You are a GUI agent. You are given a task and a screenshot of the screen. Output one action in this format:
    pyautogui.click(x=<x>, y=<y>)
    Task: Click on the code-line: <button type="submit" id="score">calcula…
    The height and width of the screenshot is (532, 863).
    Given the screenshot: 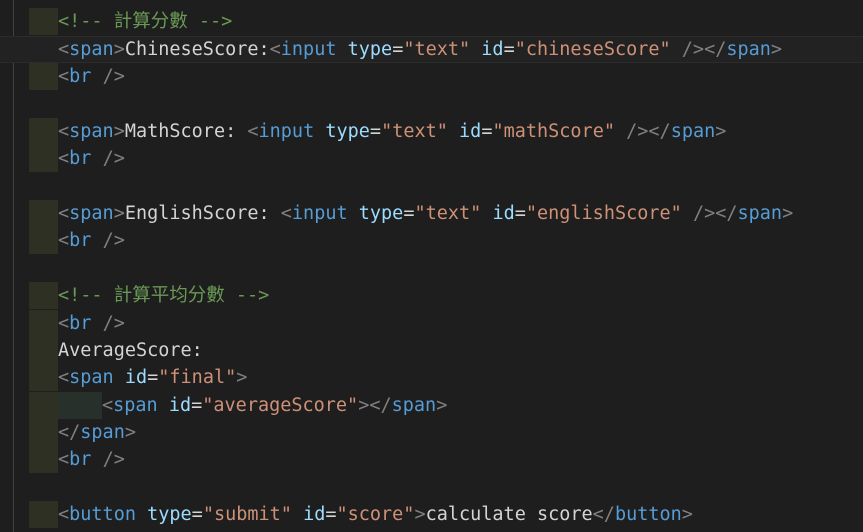 What is the action you would take?
    pyautogui.click(x=375, y=514)
    